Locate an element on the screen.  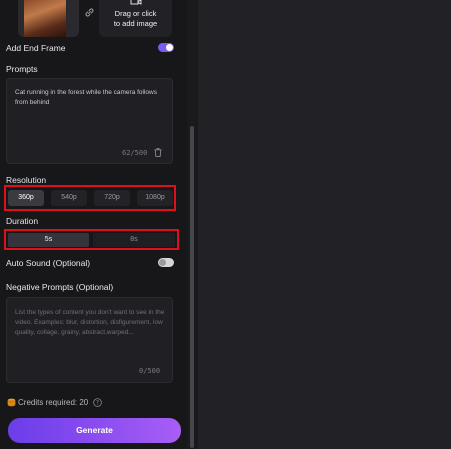
upload-hint: Drag or click to add image is located at coordinates (135, 18).